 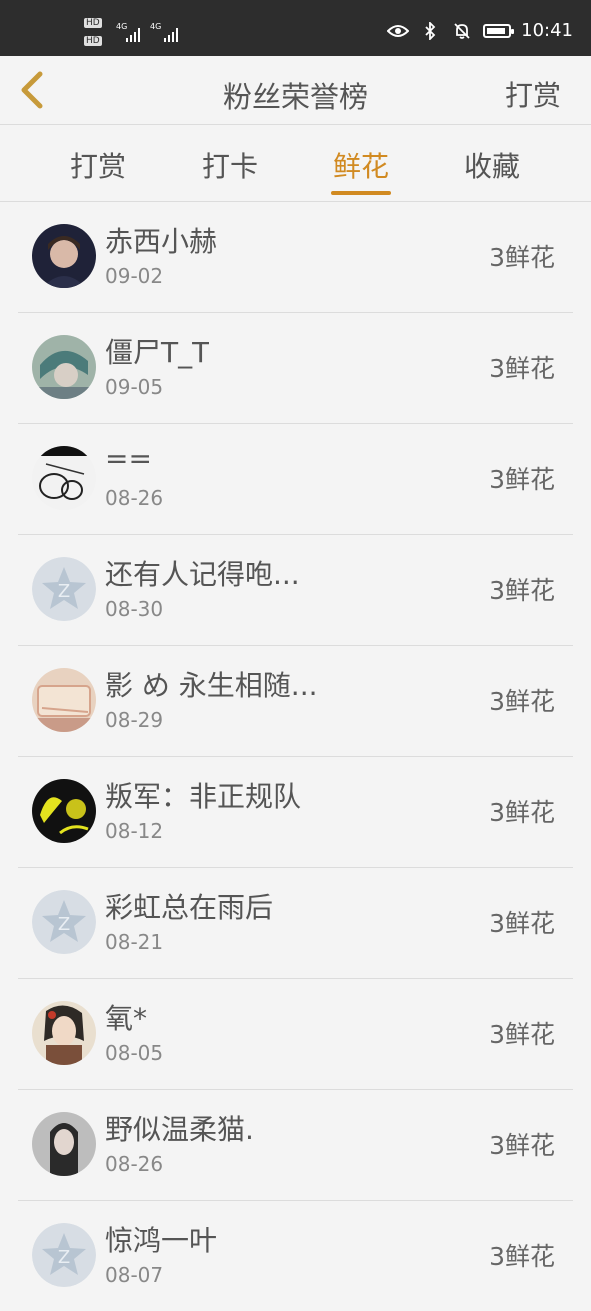 I want to click on list-item: 叛军：非正规队 08-12 3鲜花, so click(x=295, y=812).